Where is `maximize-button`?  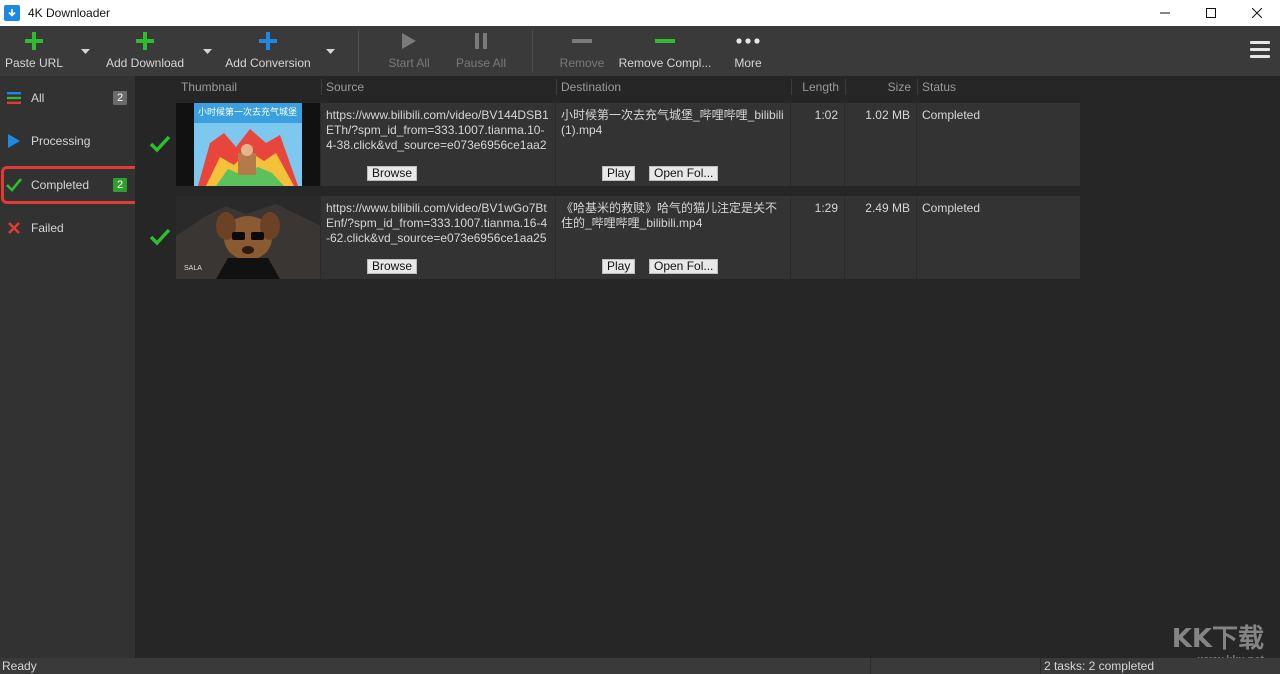 maximize-button is located at coordinates (1211, 13).